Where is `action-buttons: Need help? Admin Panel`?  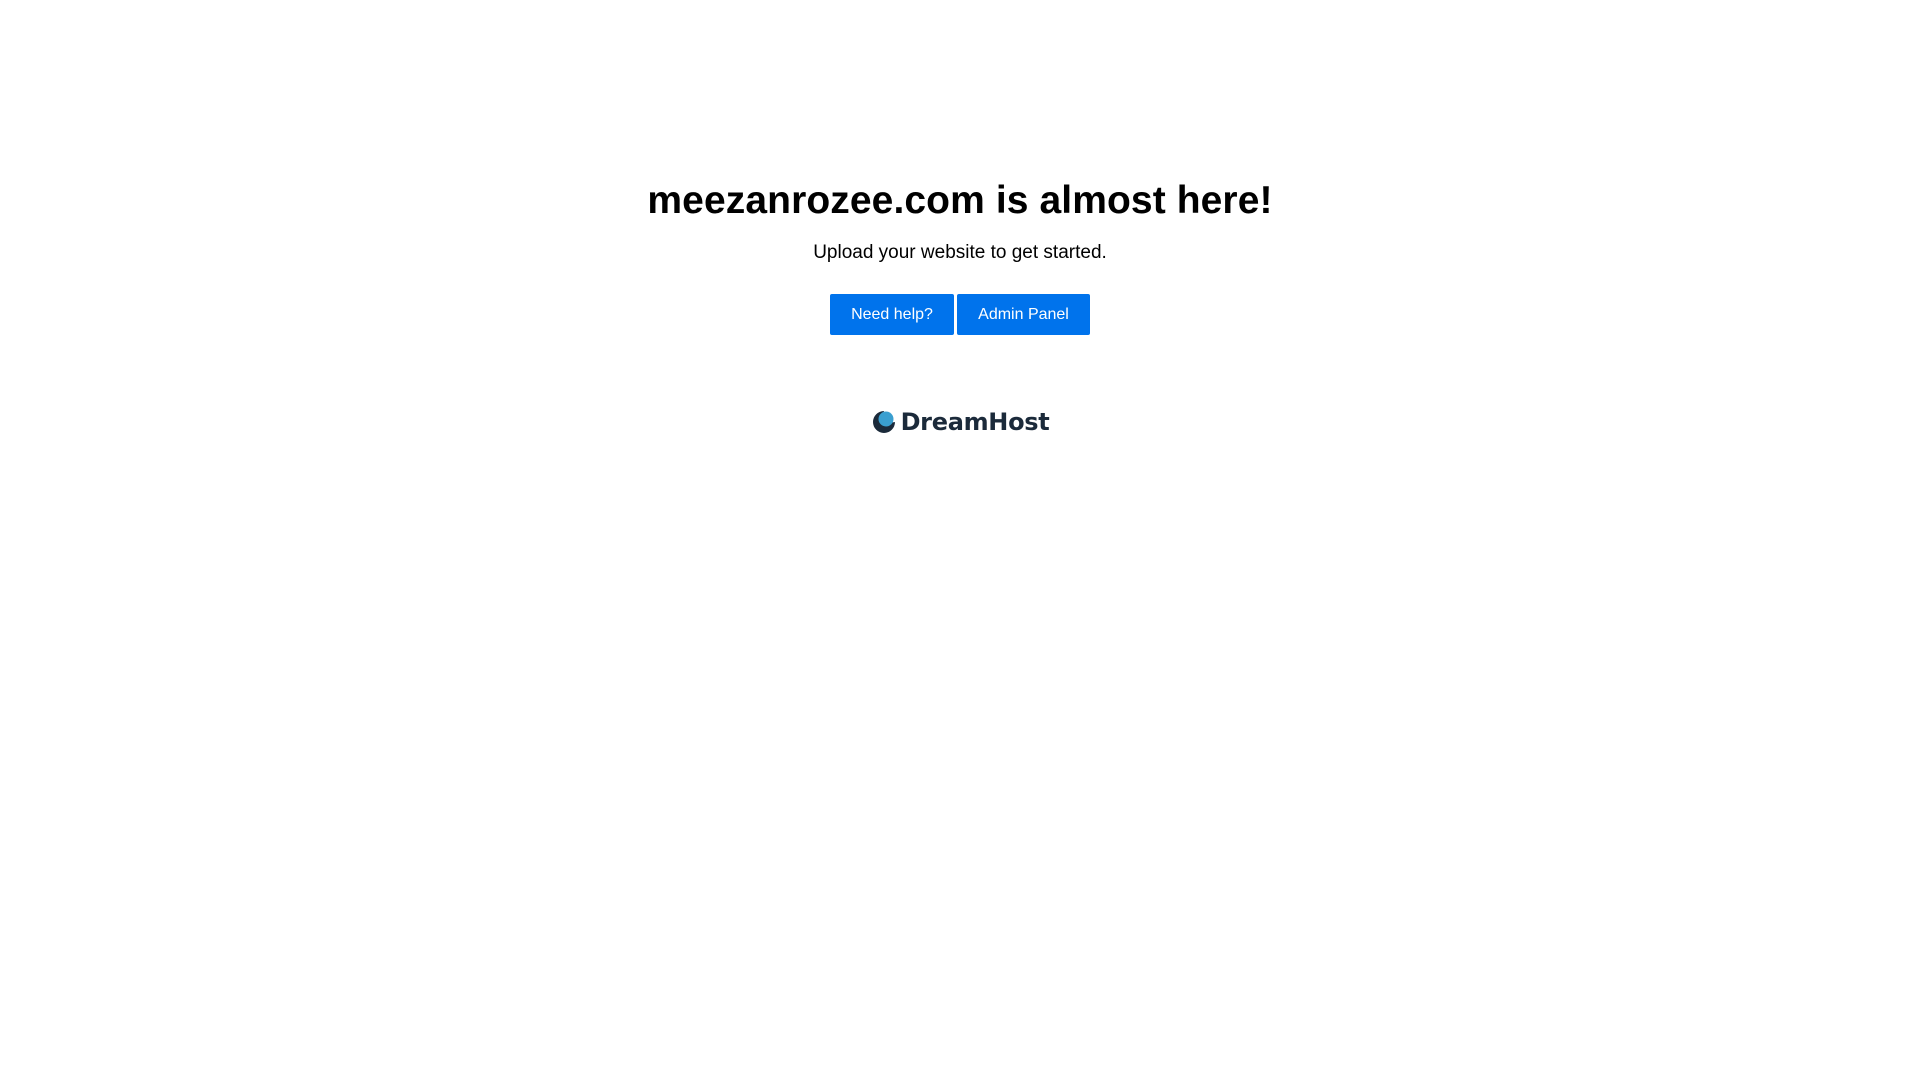
action-buttons: Need help? Admin Panel is located at coordinates (960, 314).